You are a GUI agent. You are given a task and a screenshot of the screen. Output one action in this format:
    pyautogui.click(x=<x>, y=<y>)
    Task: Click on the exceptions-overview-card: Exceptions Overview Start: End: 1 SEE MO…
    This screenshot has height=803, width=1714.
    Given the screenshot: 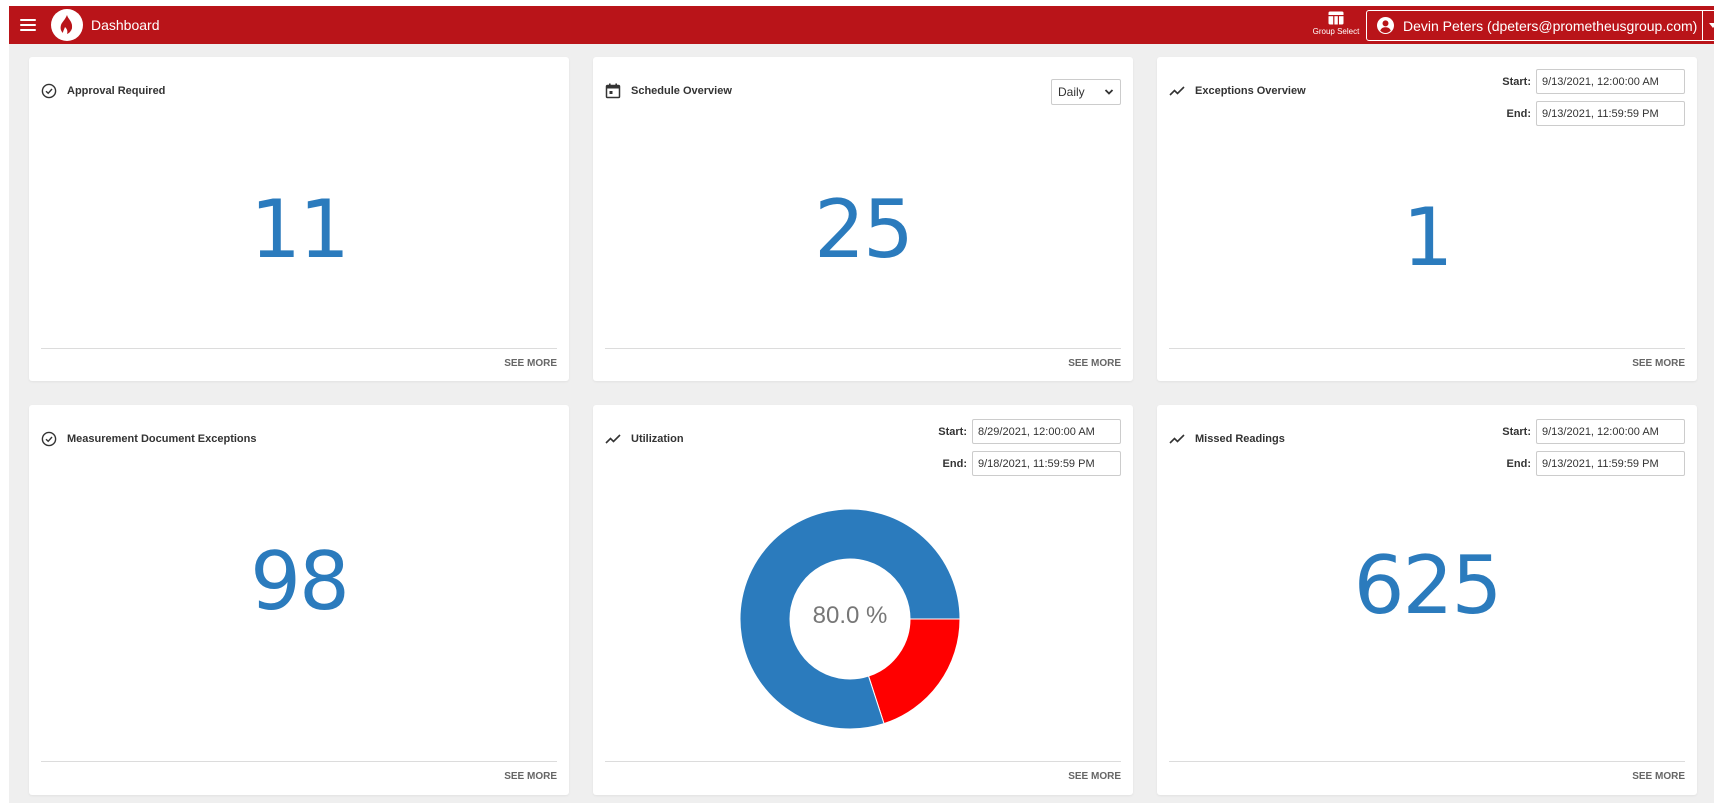 What is the action you would take?
    pyautogui.click(x=1427, y=219)
    